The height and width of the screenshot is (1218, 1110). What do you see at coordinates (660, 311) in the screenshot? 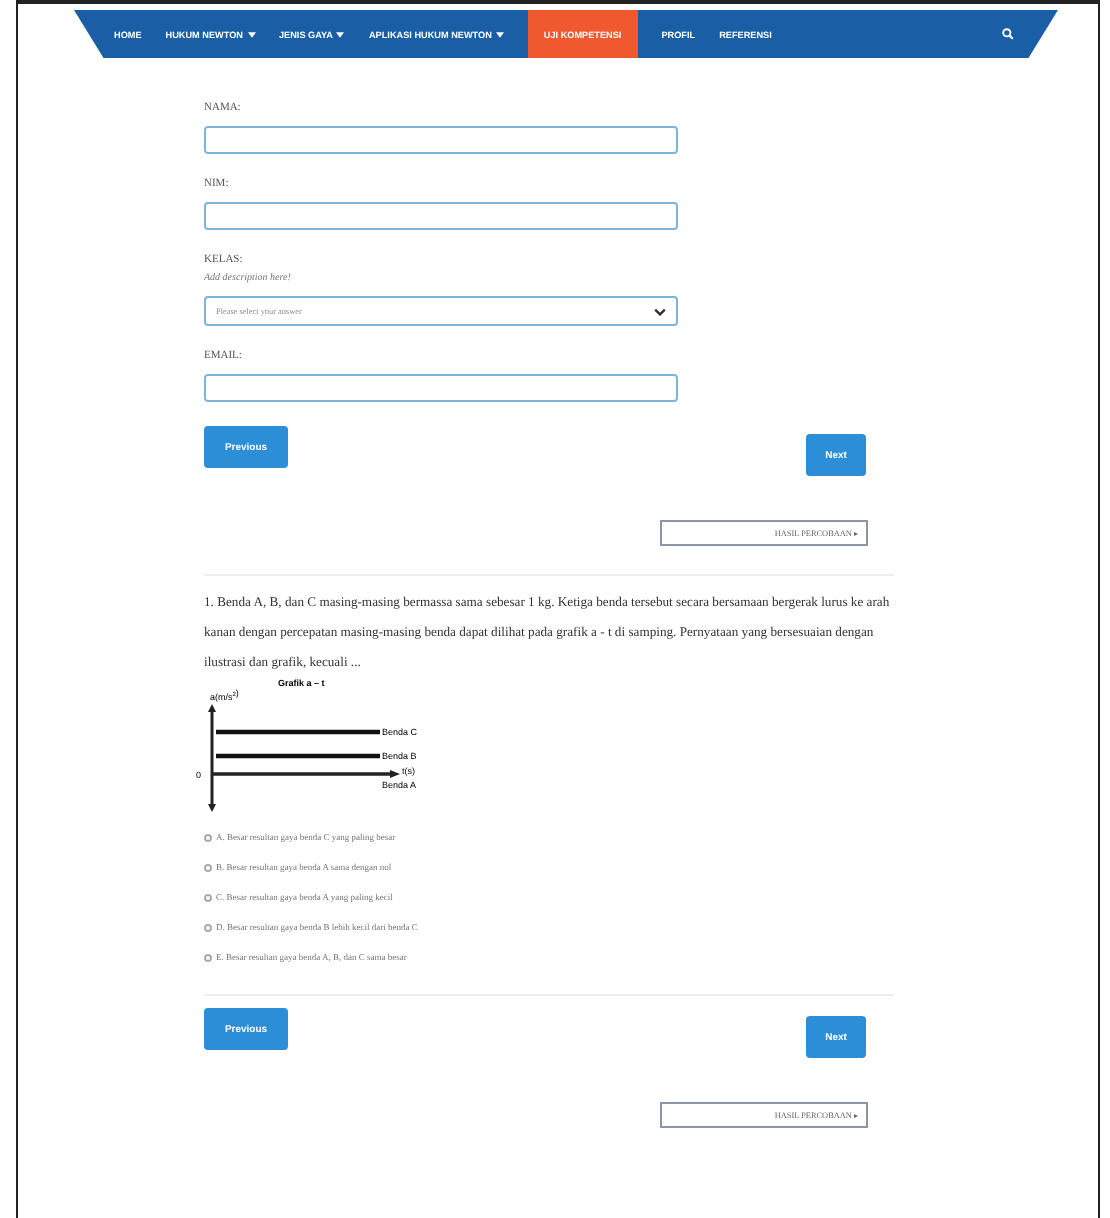
I see `chevron-icon` at bounding box center [660, 311].